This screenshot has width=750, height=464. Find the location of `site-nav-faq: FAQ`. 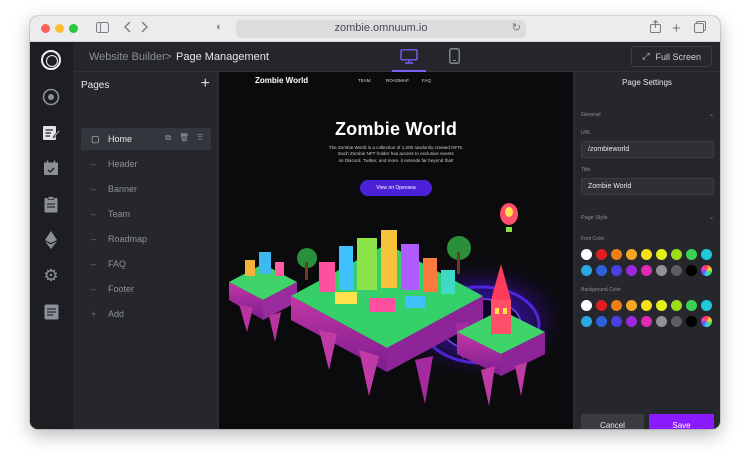

site-nav-faq: FAQ is located at coordinates (426, 80).